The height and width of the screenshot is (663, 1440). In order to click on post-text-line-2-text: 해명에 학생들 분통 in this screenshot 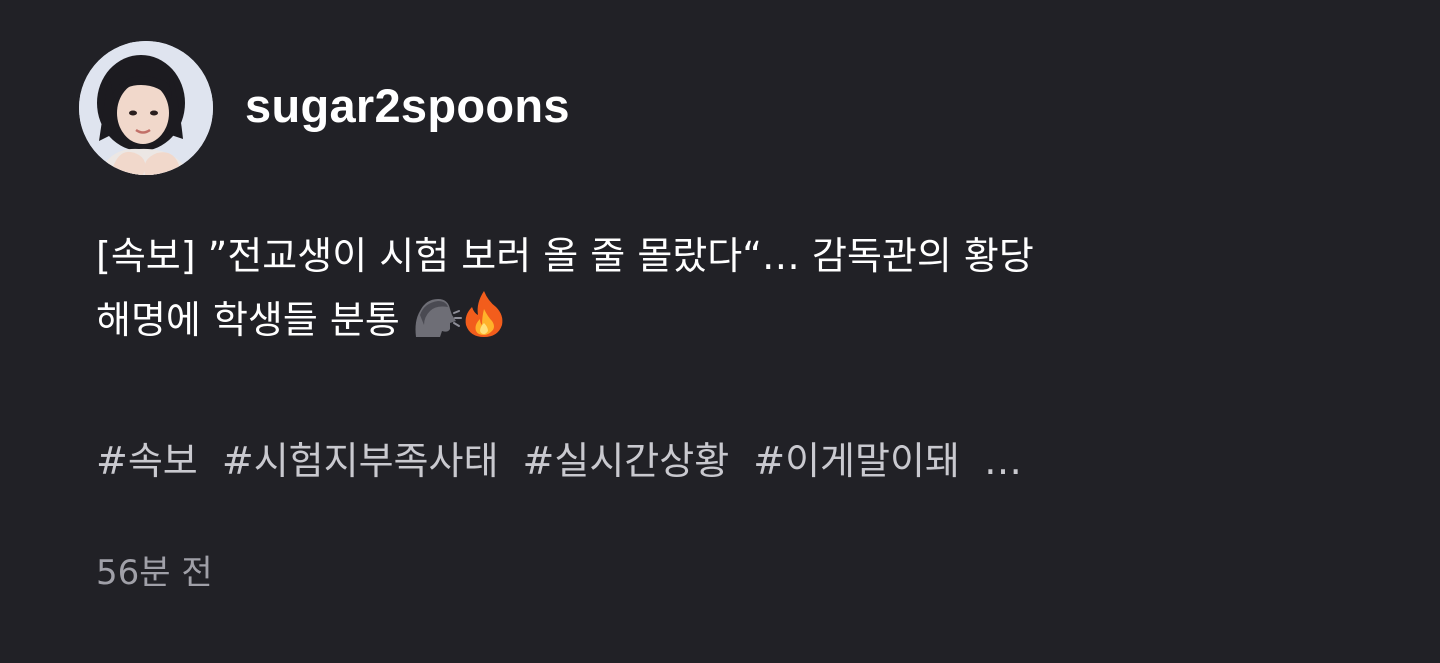, I will do `click(248, 320)`.